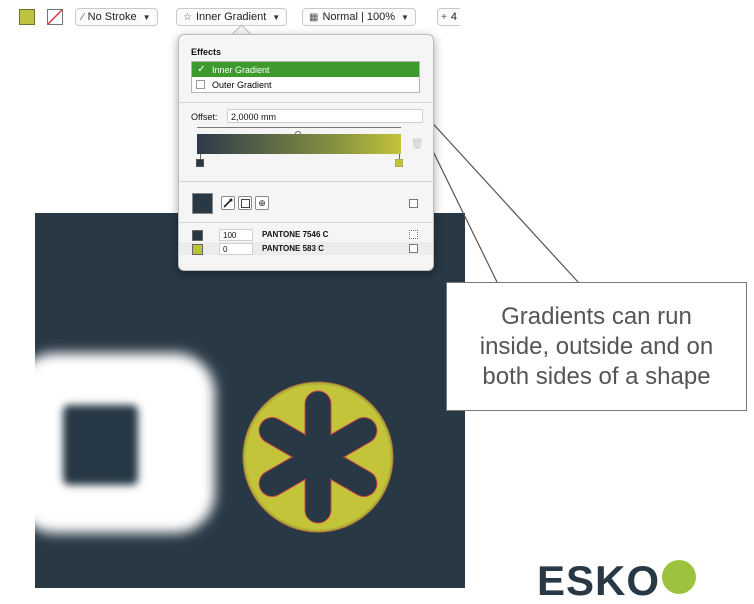  I want to click on offset-label: Offset:, so click(204, 117).